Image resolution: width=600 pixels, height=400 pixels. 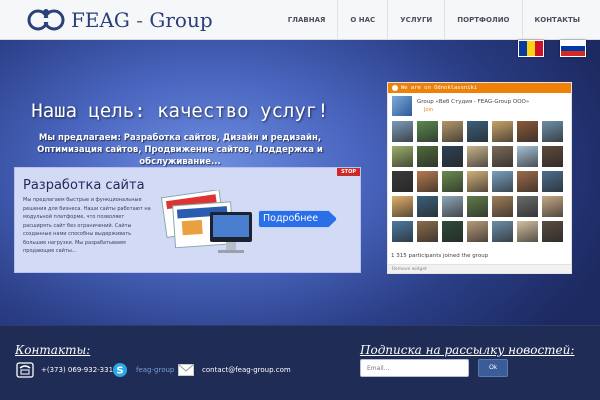 I want to click on nav-portfolio: ПОРТФОЛИО, so click(x=482, y=20).